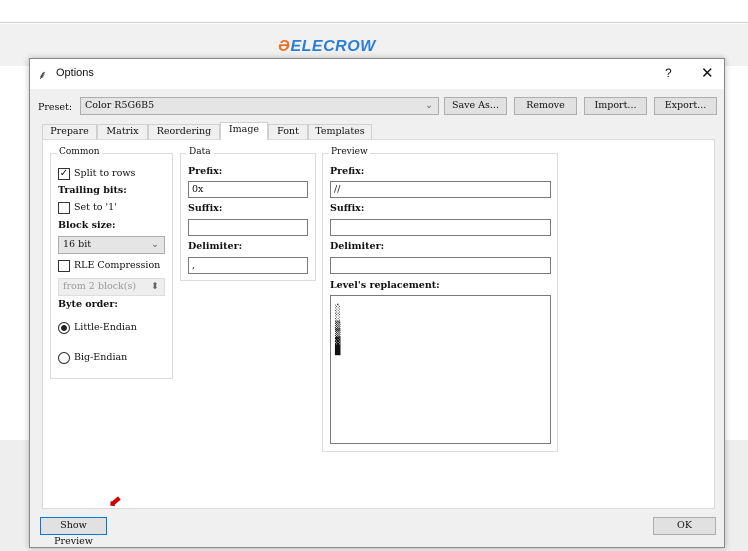 This screenshot has width=748, height=551. I want to click on preview-prefix-label: Prefix:, so click(347, 171).